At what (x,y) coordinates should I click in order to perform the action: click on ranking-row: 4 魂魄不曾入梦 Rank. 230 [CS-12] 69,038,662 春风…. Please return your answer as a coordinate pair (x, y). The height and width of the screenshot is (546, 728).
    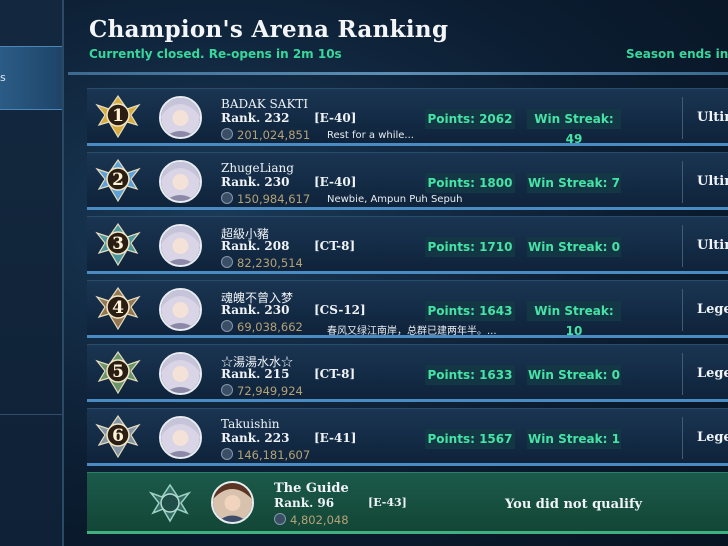
    Looking at the image, I should click on (407, 309).